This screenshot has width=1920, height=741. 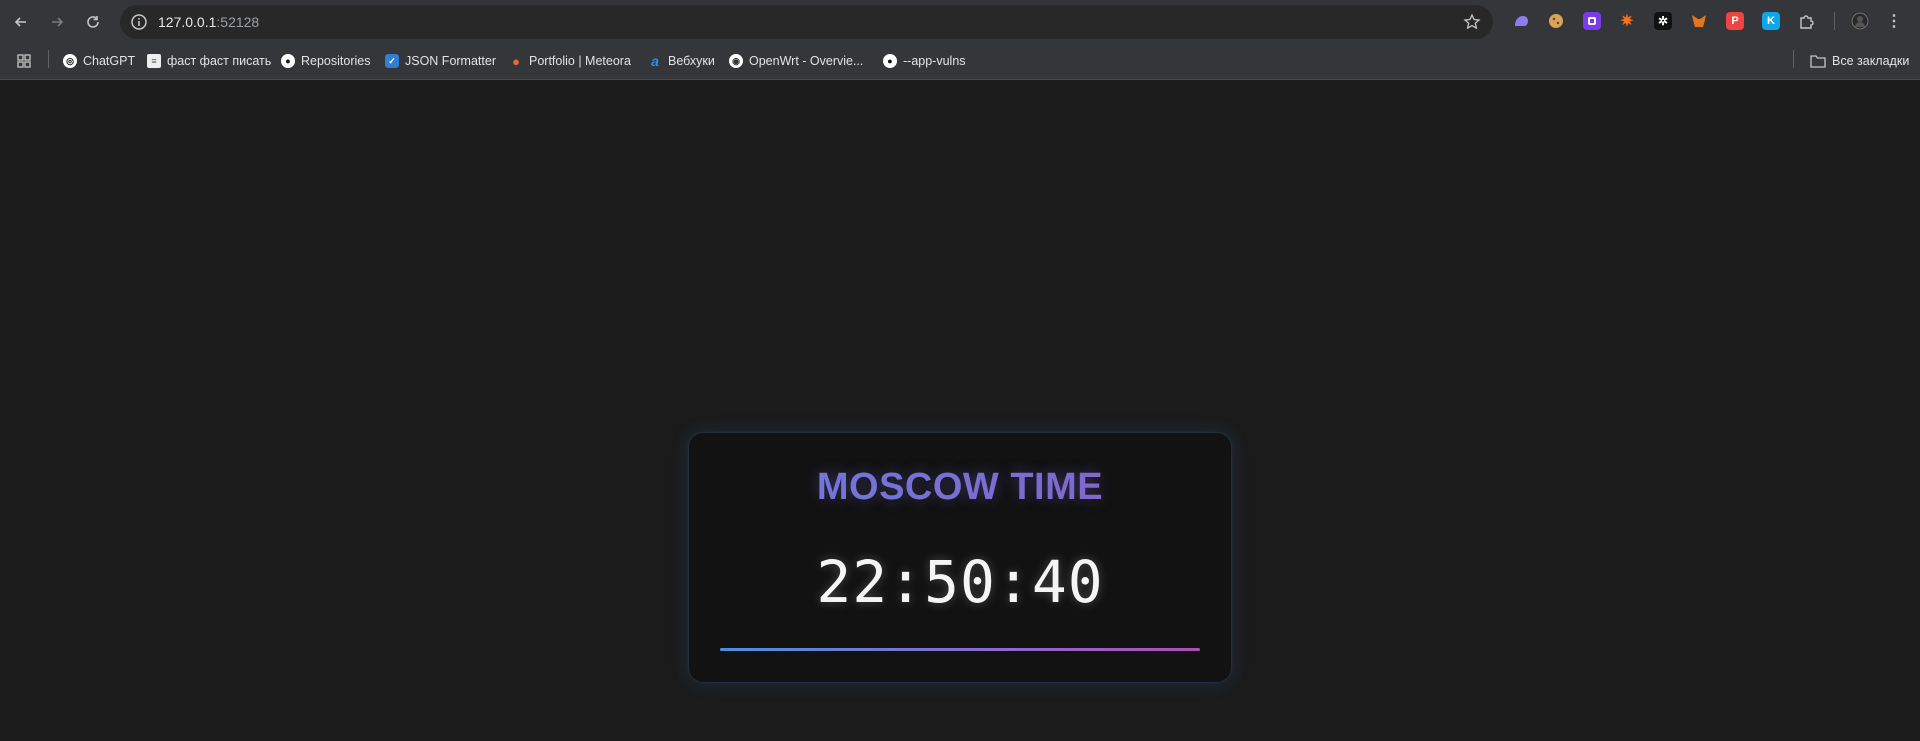 What do you see at coordinates (736, 61) in the screenshot?
I see `openwrt-icon: ◉` at bounding box center [736, 61].